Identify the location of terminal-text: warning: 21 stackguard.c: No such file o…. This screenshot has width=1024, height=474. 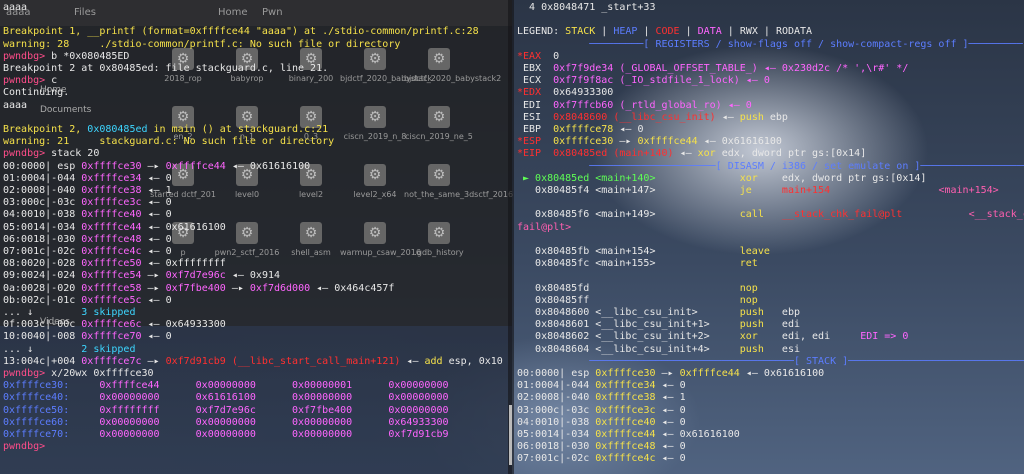
(169, 142).